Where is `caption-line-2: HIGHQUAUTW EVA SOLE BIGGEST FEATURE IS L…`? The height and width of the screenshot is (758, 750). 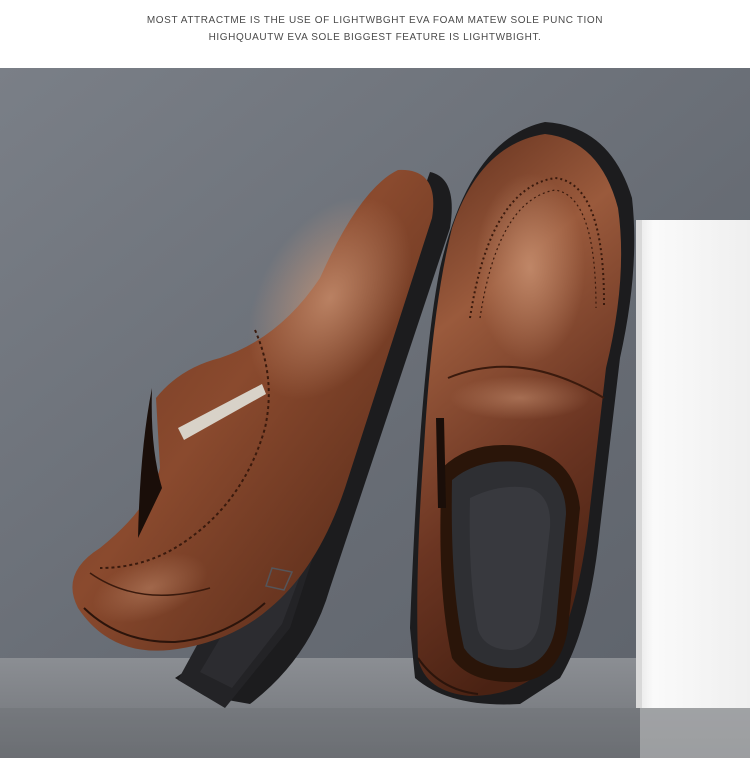
caption-line-2: HIGHQUAUTW EVA SOLE BIGGEST FEATURE IS L… is located at coordinates (375, 37).